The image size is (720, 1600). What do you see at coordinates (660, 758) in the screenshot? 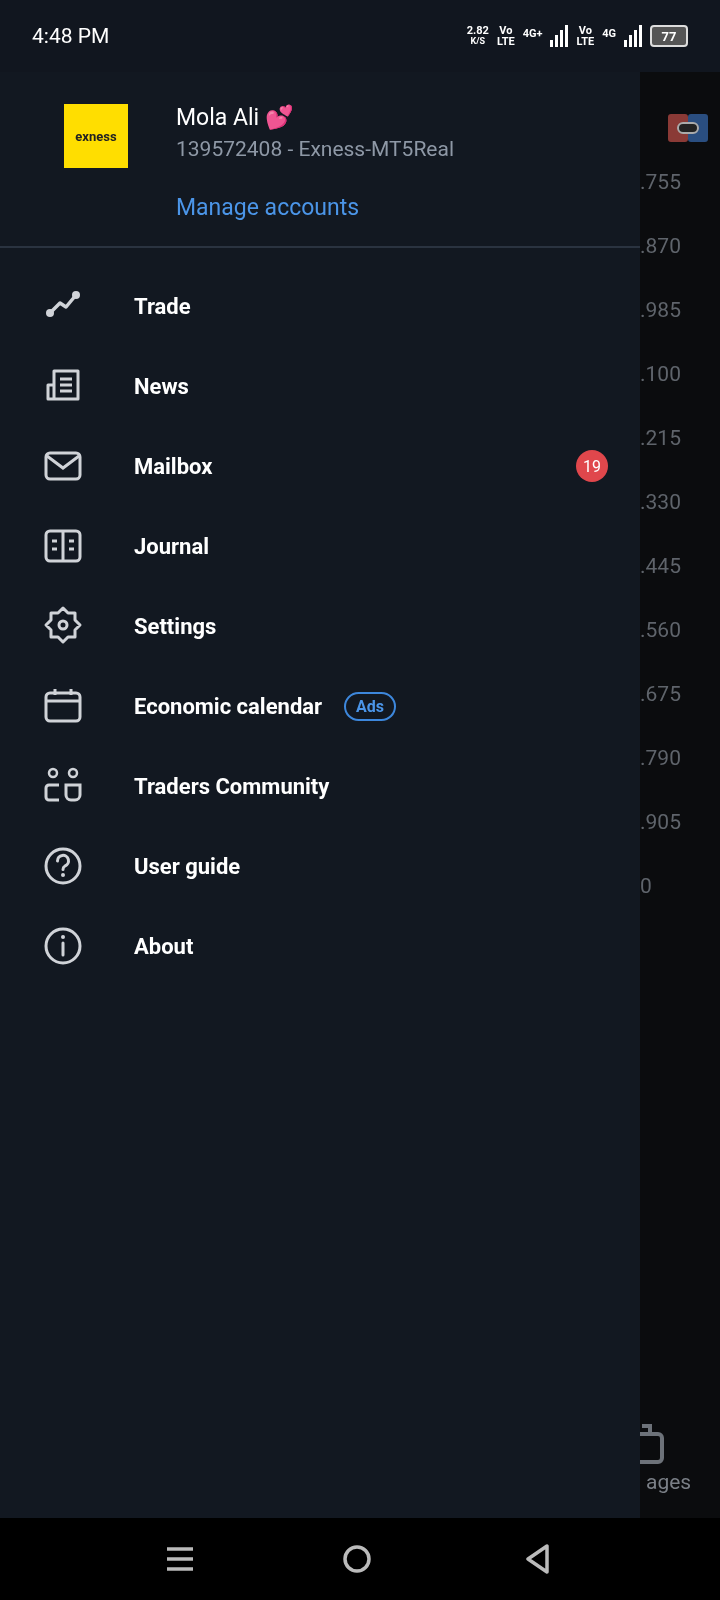
I see `price-label: .790` at bounding box center [660, 758].